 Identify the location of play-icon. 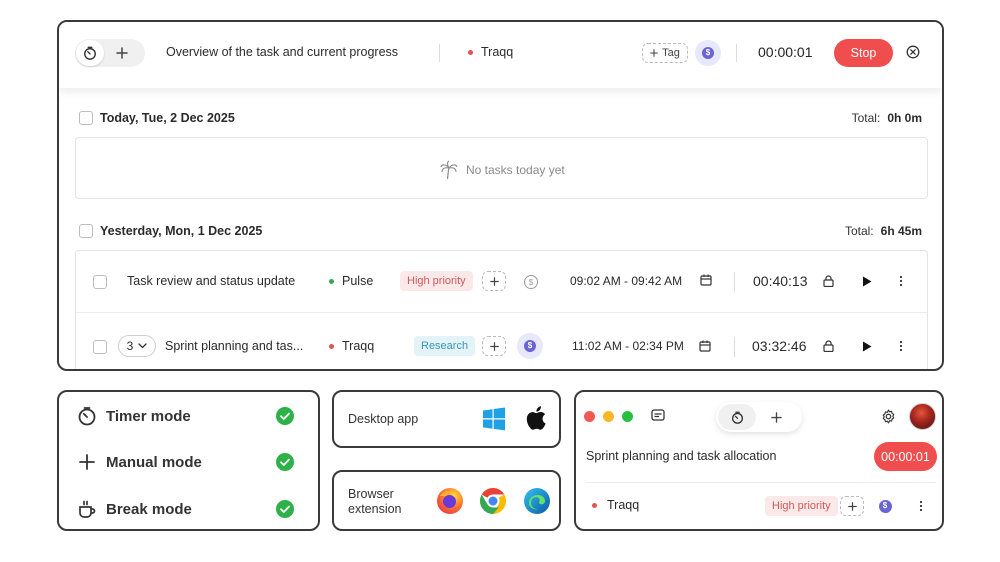
(867, 281).